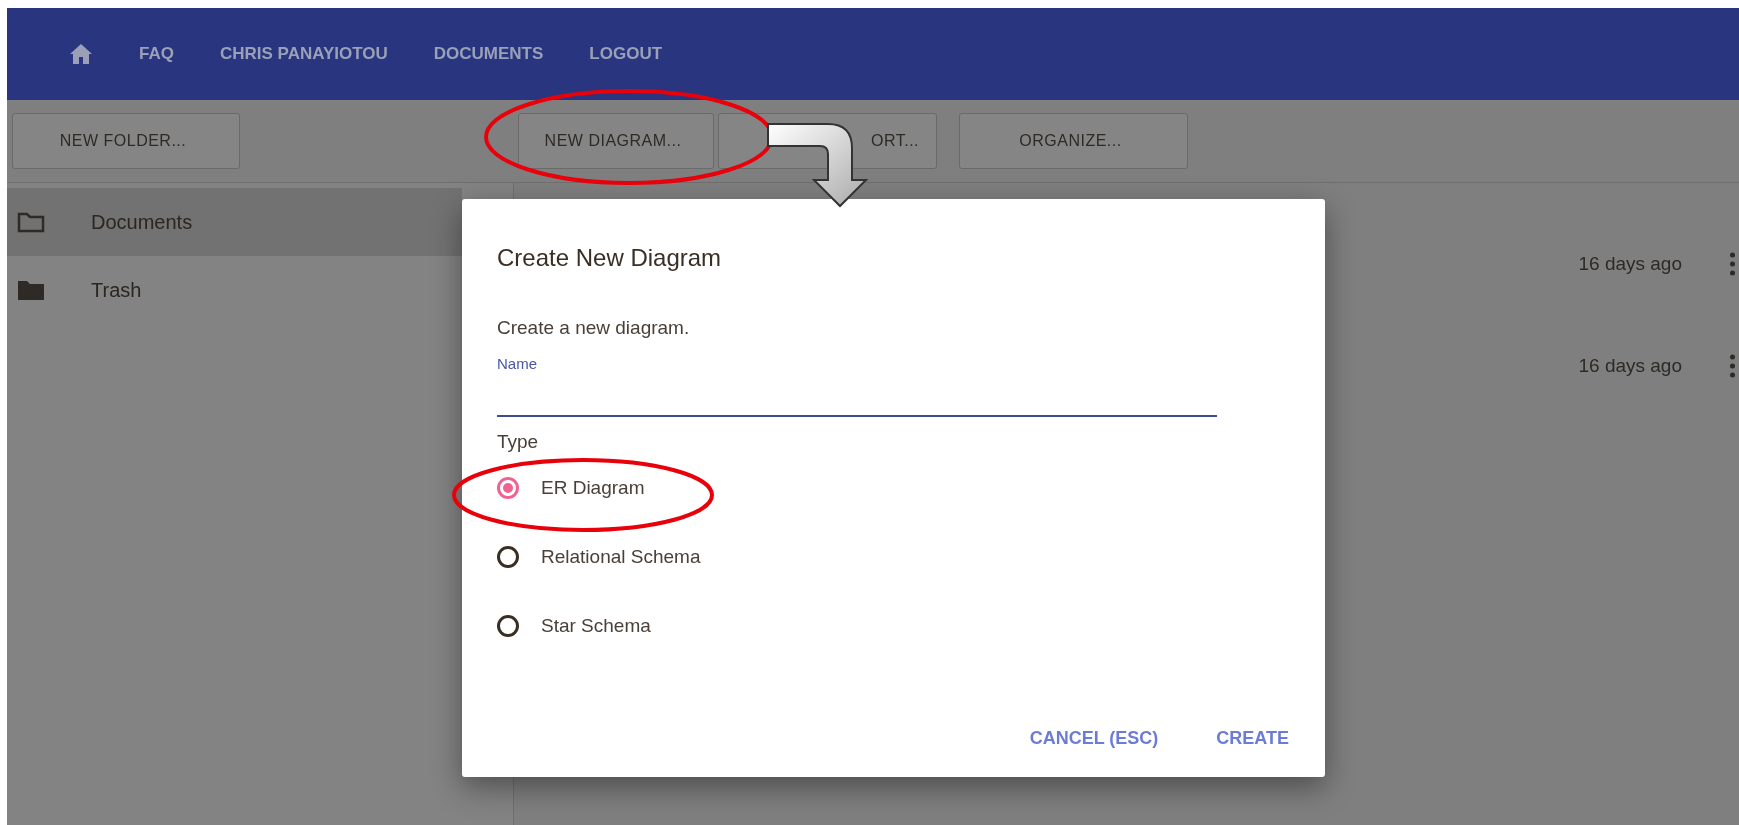 The height and width of the screenshot is (825, 1739). What do you see at coordinates (81, 54) in the screenshot?
I see `home-icon` at bounding box center [81, 54].